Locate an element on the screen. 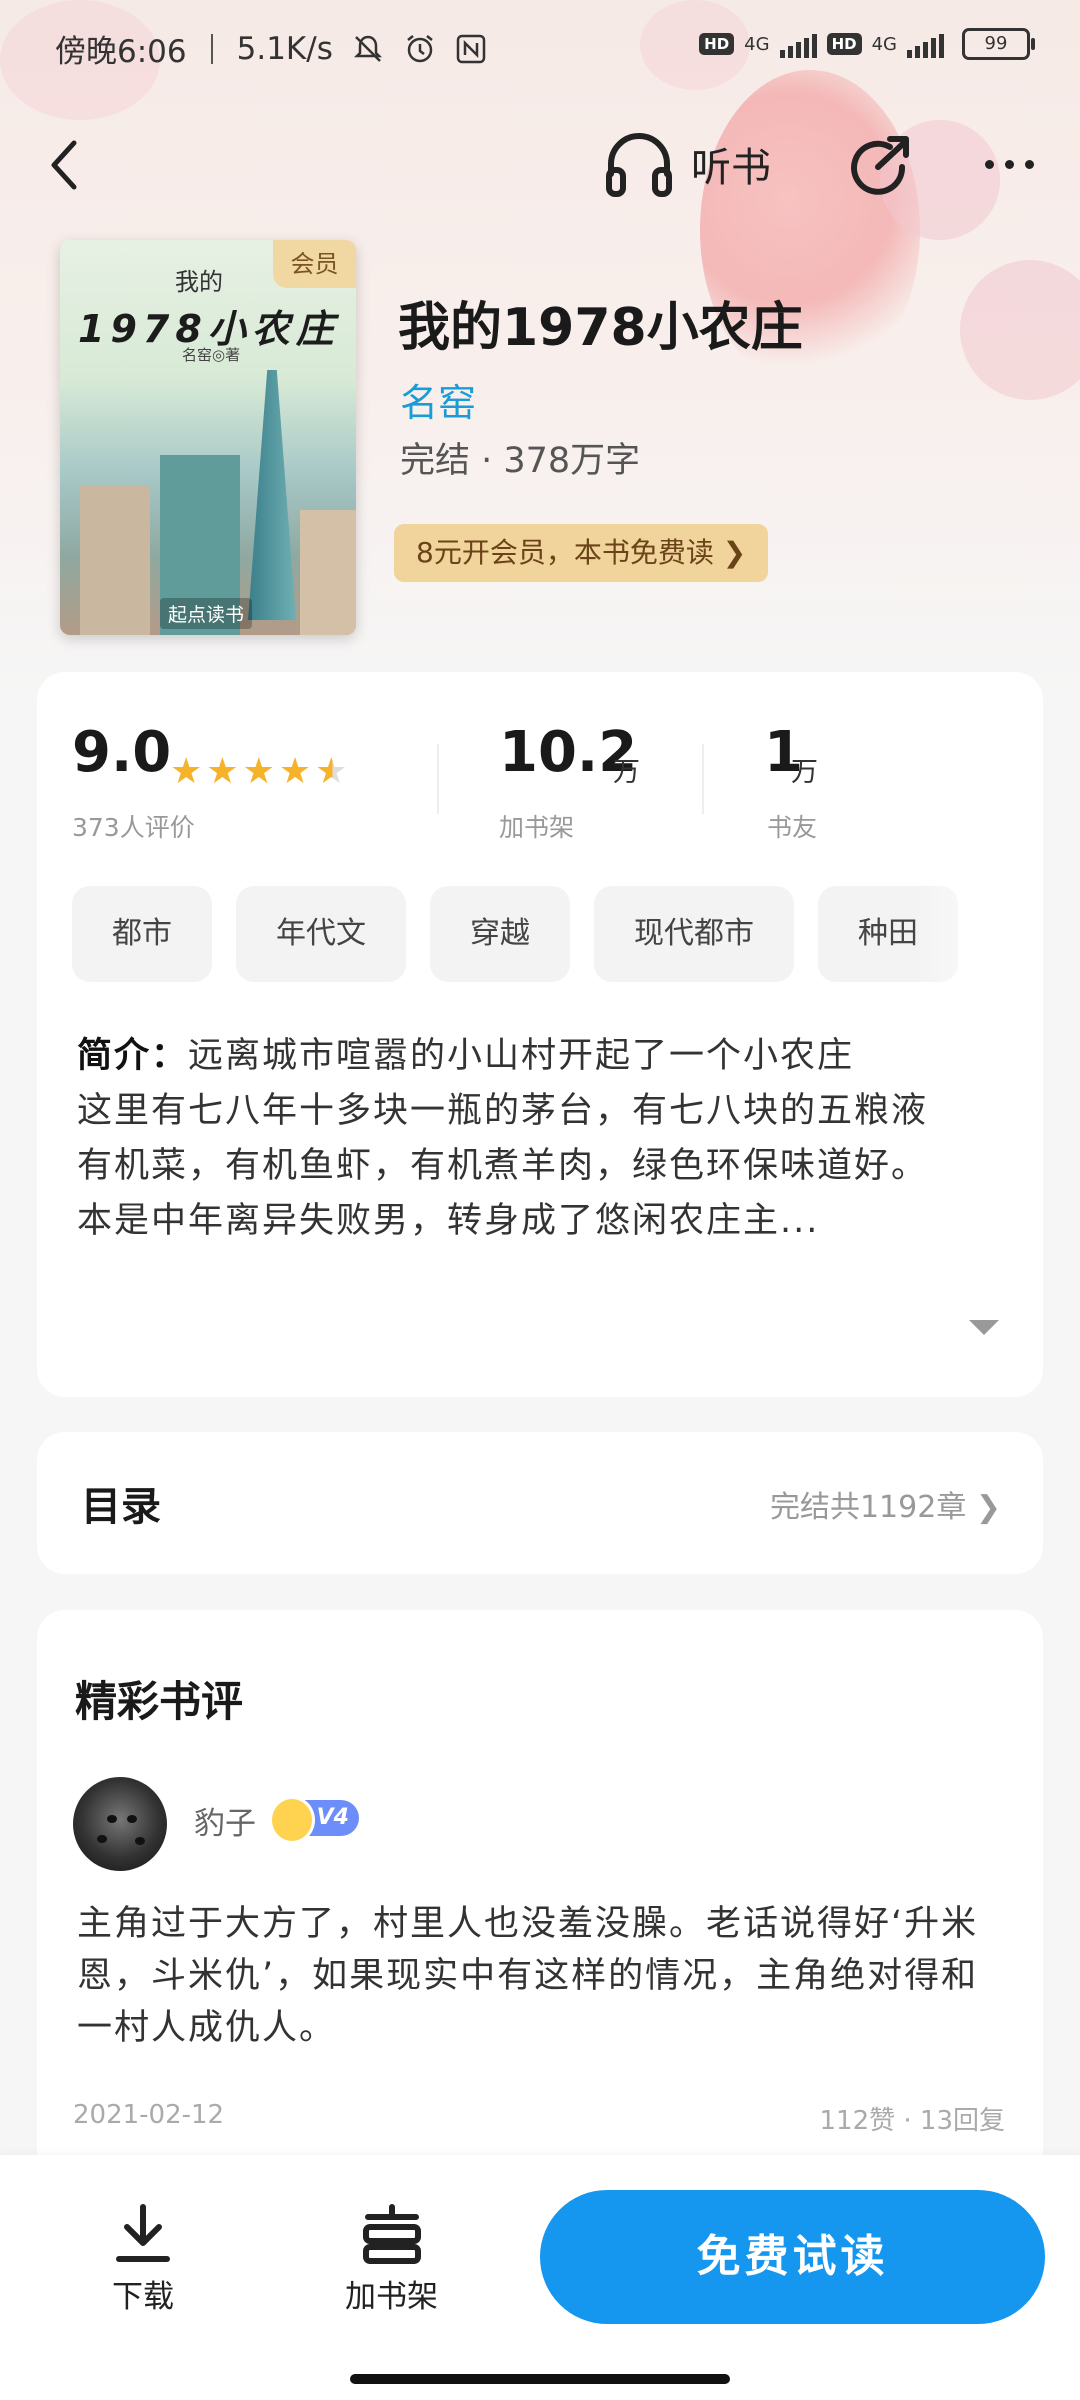 This screenshot has height=2400, width=1080. review-date: 2021-02-12 is located at coordinates (149, 2115).